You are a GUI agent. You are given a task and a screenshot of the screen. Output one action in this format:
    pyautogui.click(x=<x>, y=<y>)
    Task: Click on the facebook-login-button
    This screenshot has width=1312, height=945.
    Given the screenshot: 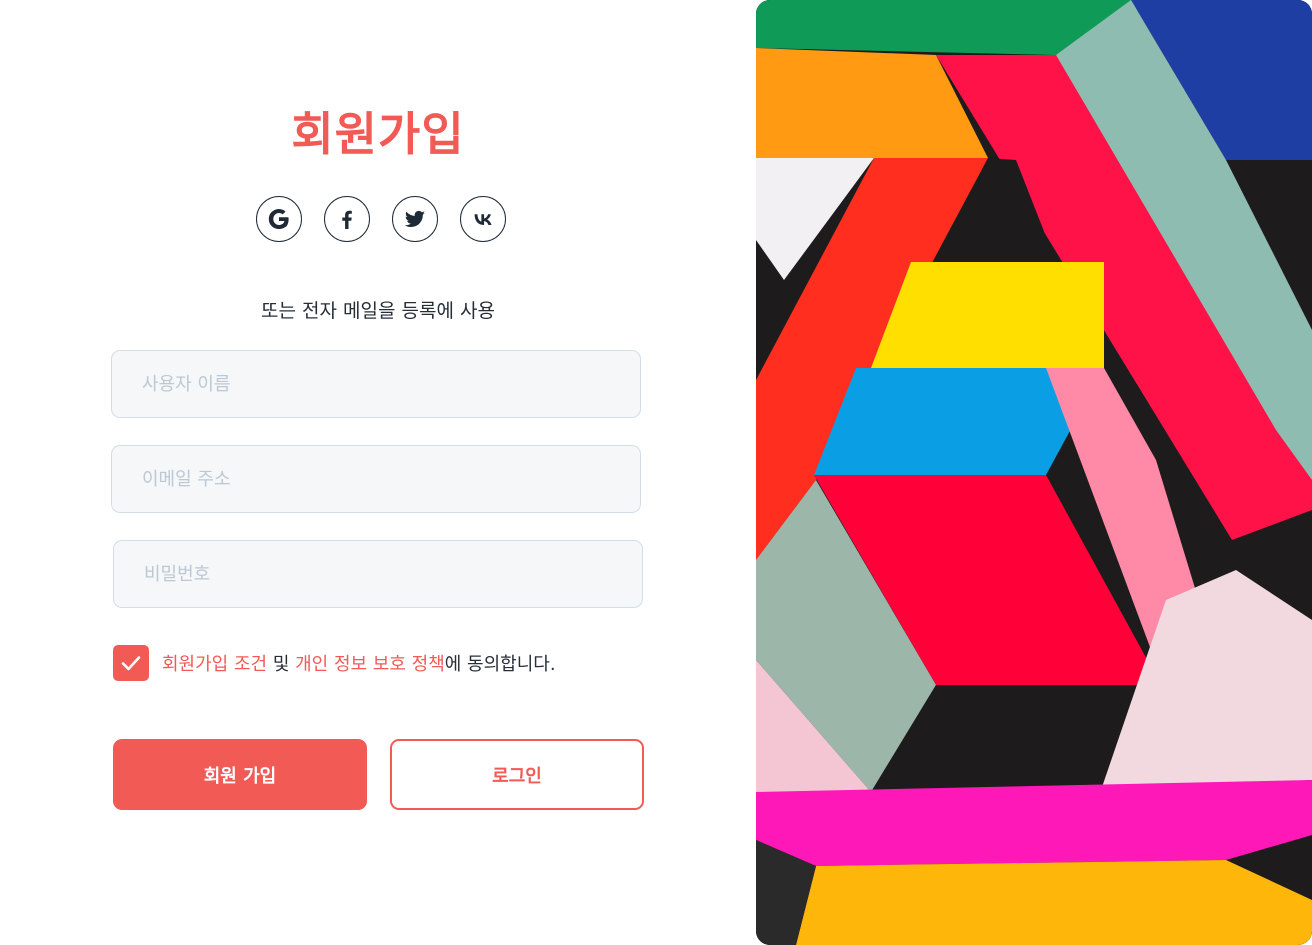 What is the action you would take?
    pyautogui.click(x=347, y=219)
    